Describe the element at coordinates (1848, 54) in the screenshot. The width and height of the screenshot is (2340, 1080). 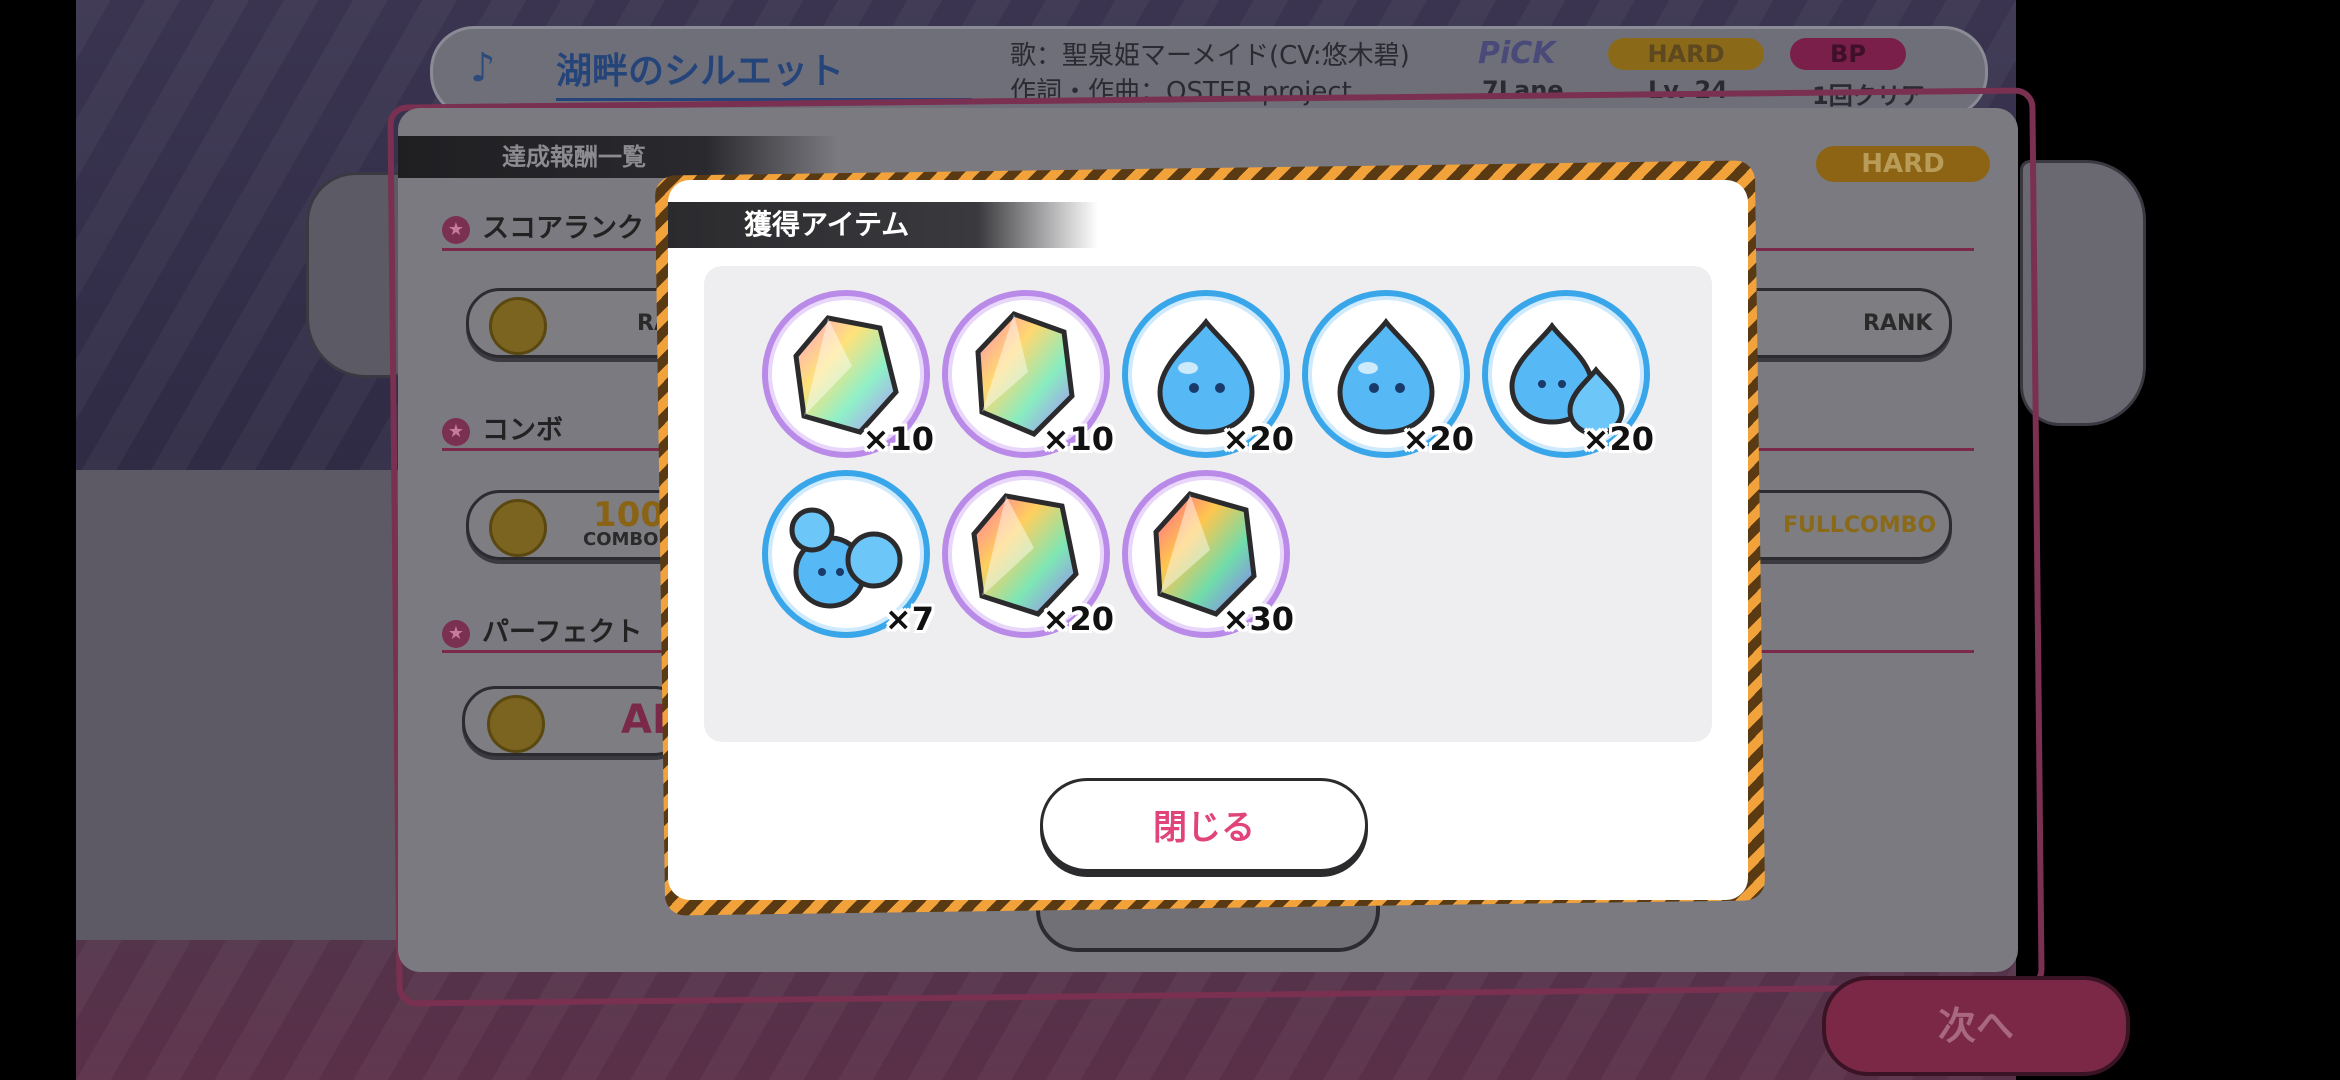
I see `bp-badge: BP` at that location.